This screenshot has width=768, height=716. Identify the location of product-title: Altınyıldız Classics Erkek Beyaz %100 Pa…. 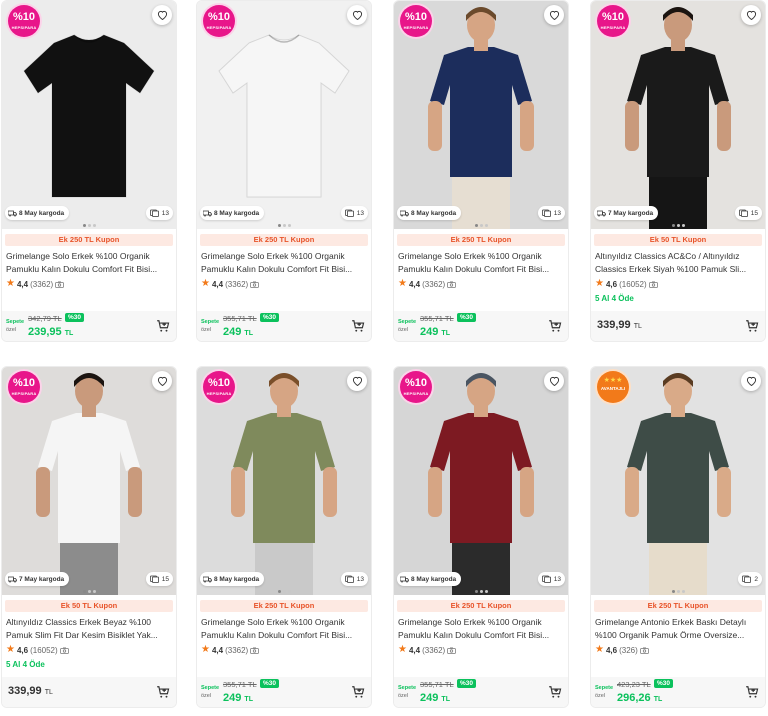
(89, 629).